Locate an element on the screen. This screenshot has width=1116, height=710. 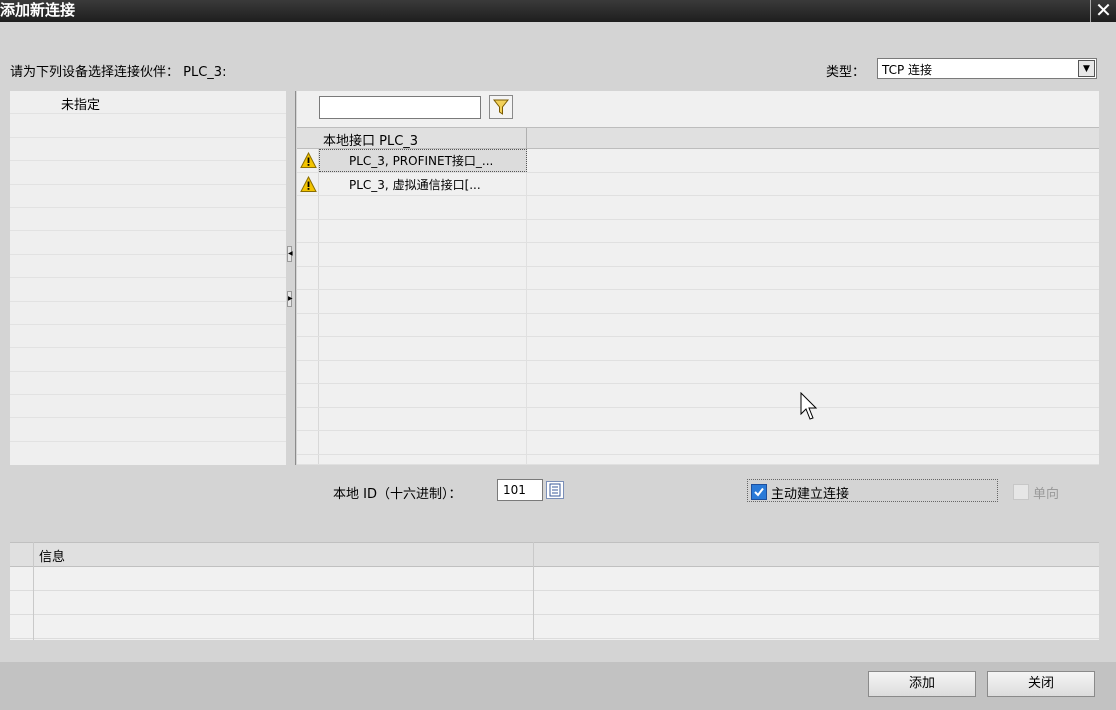
partner-list: 未指定 is located at coordinates (148, 278).